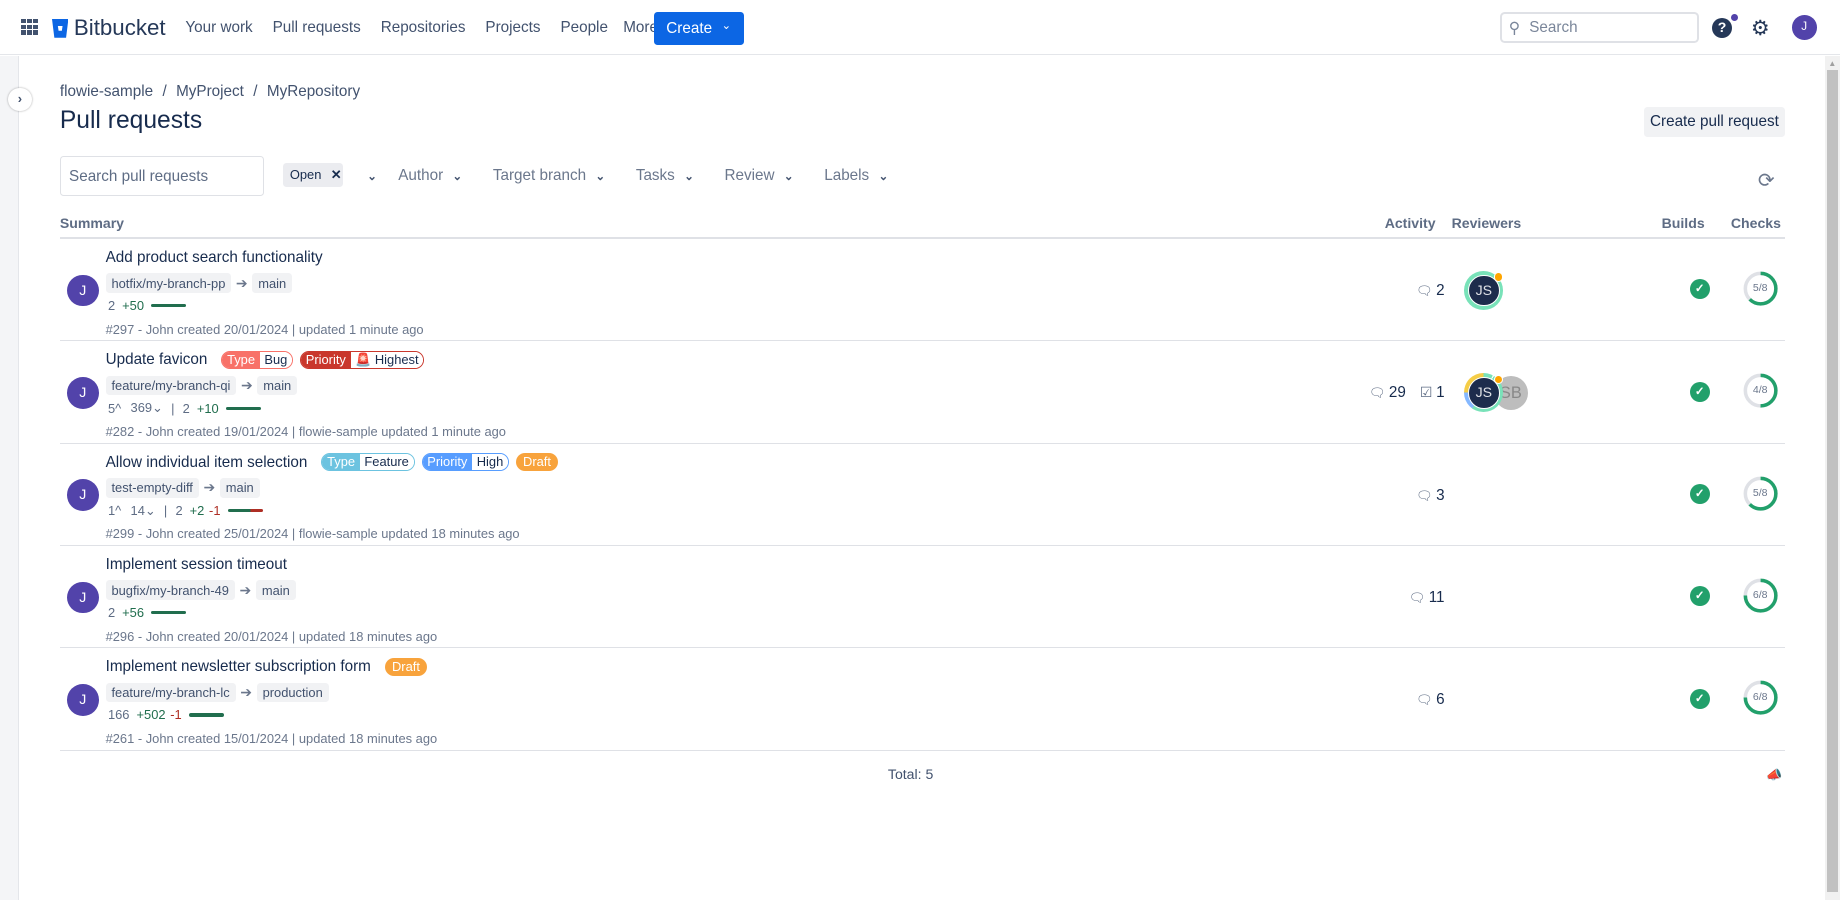 The image size is (1840, 900). Describe the element at coordinates (430, 175) in the screenshot. I see `author-filter: Author ⌄` at that location.